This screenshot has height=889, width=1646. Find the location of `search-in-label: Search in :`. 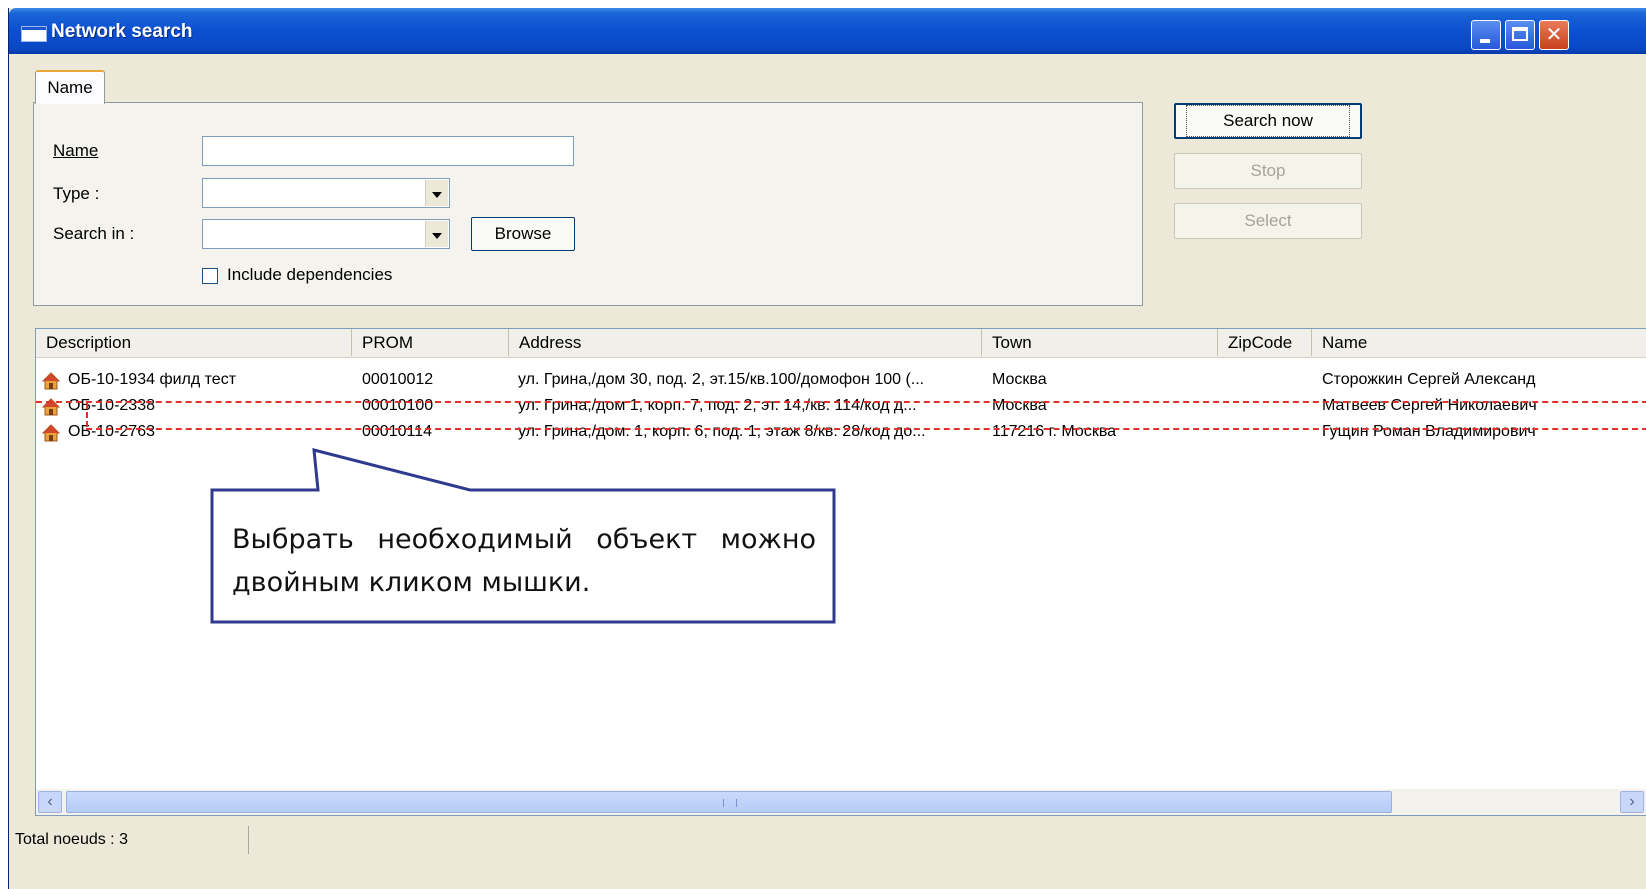

search-in-label: Search in : is located at coordinates (94, 233).